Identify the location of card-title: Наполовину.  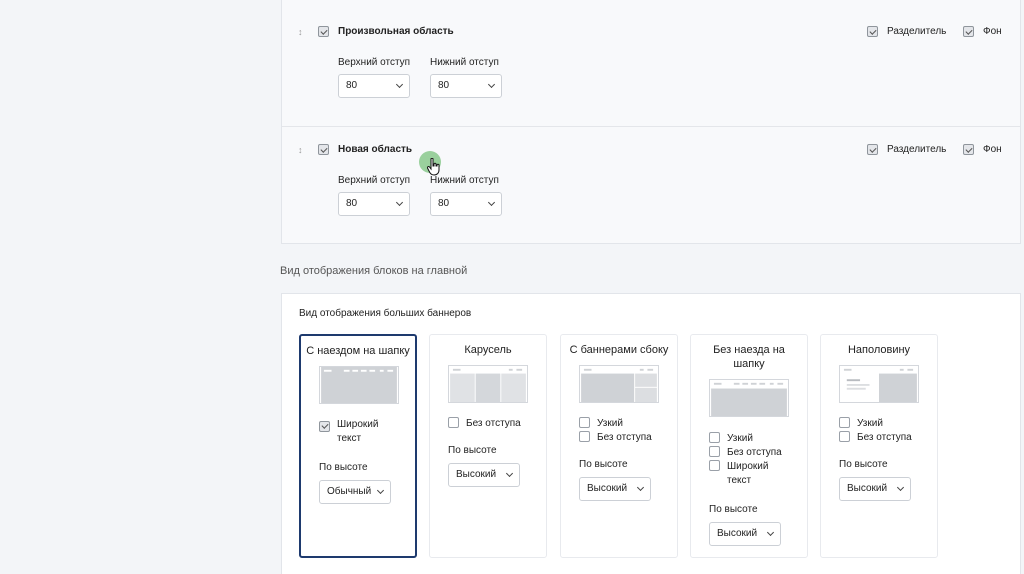
(879, 350).